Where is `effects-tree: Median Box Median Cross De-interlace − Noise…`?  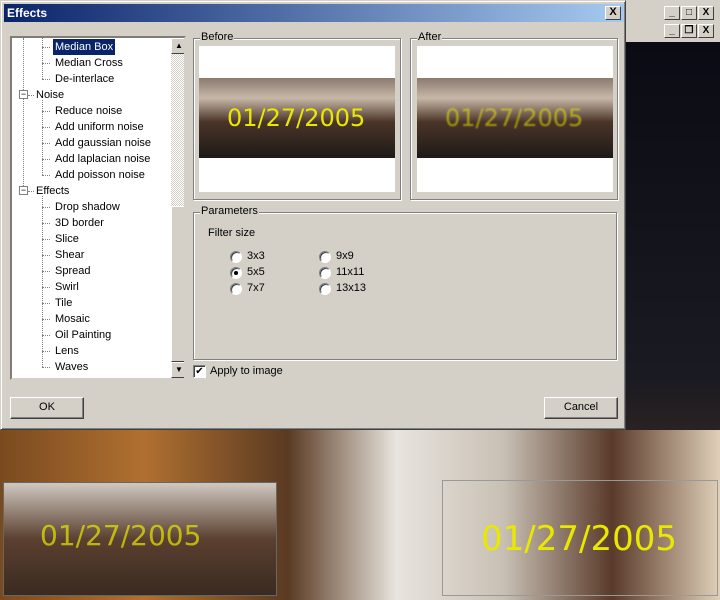 effects-tree: Median Box Median Cross De-interlace − Noise… is located at coordinates (98, 208).